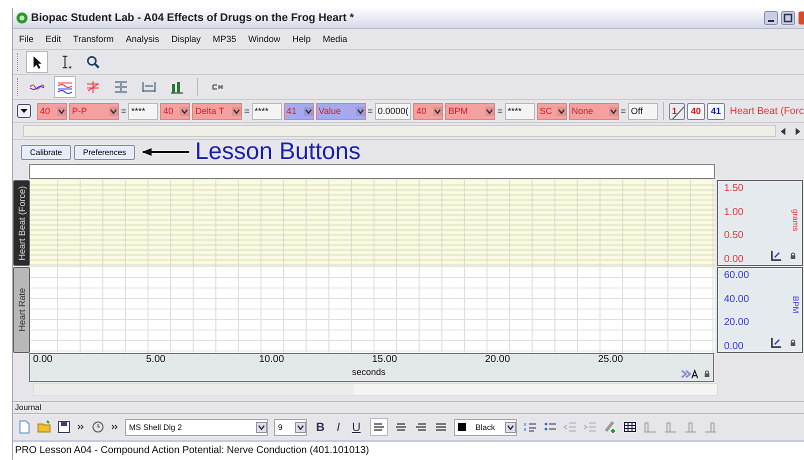 Image resolution: width=804 pixels, height=460 pixels. Describe the element at coordinates (797, 131) in the screenshot. I see `right-arrow-icon` at that location.